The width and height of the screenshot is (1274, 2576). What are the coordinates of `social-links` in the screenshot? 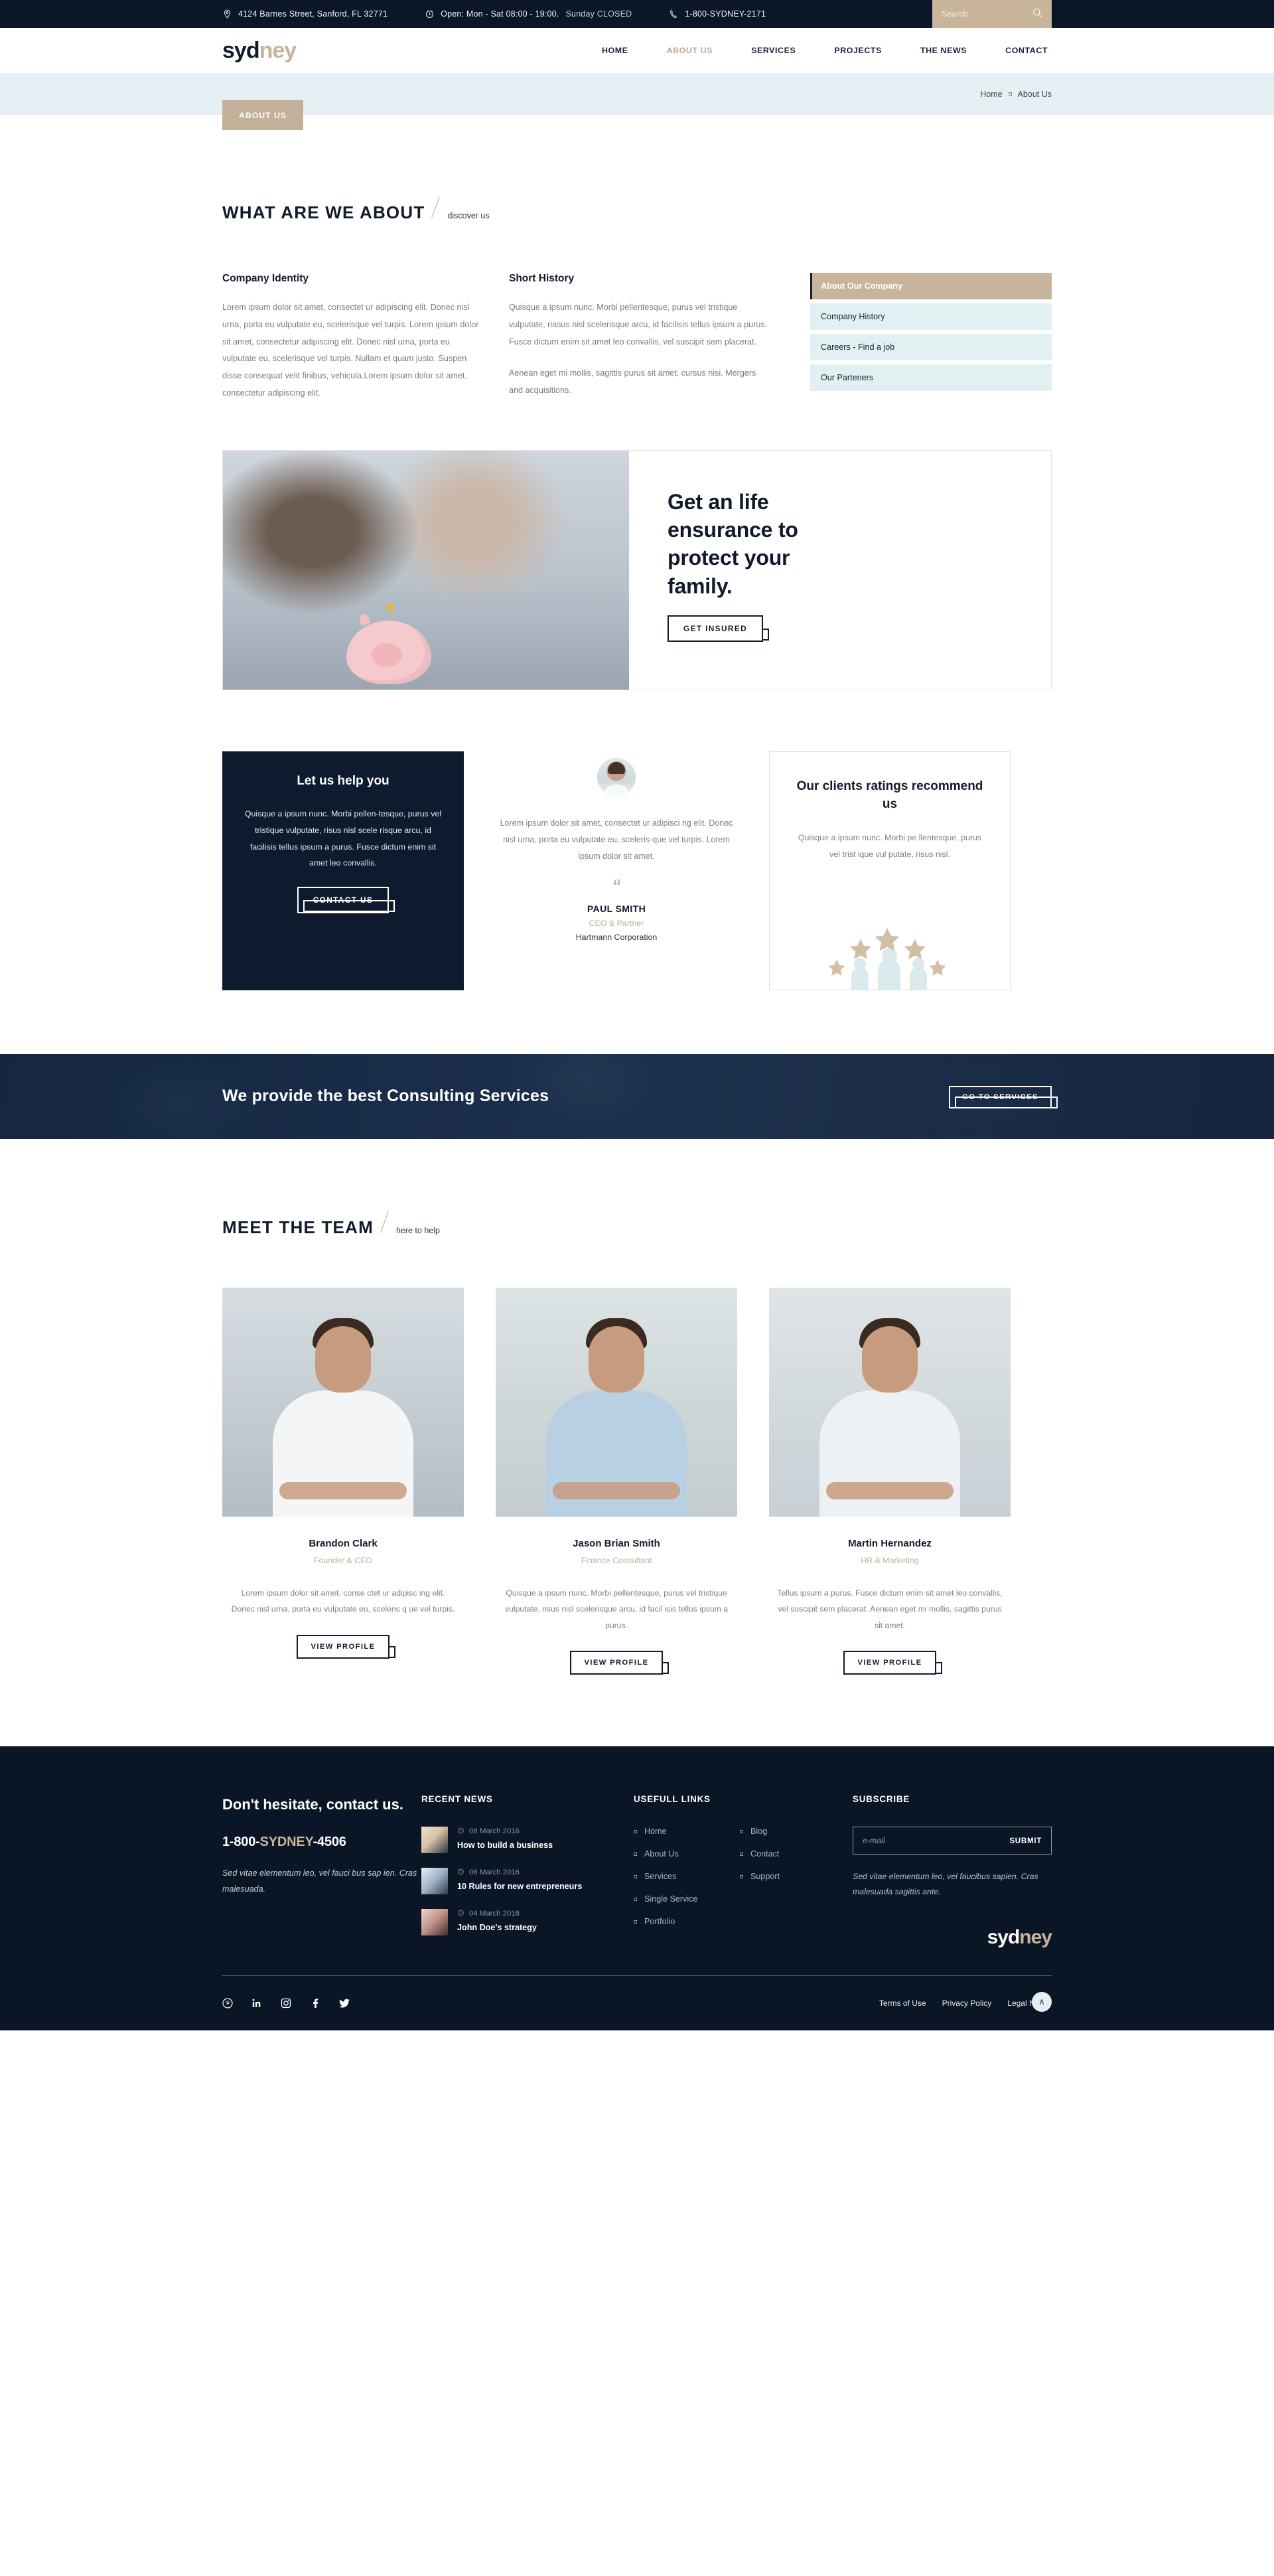 It's located at (286, 2003).